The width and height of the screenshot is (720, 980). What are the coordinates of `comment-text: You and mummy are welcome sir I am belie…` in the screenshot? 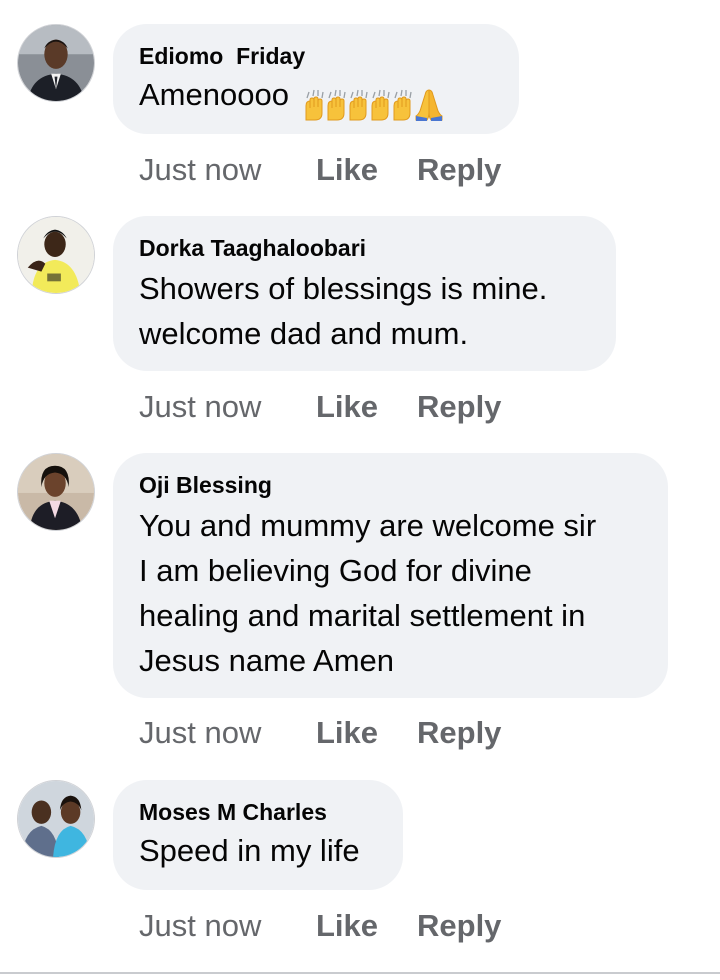 It's located at (390, 593).